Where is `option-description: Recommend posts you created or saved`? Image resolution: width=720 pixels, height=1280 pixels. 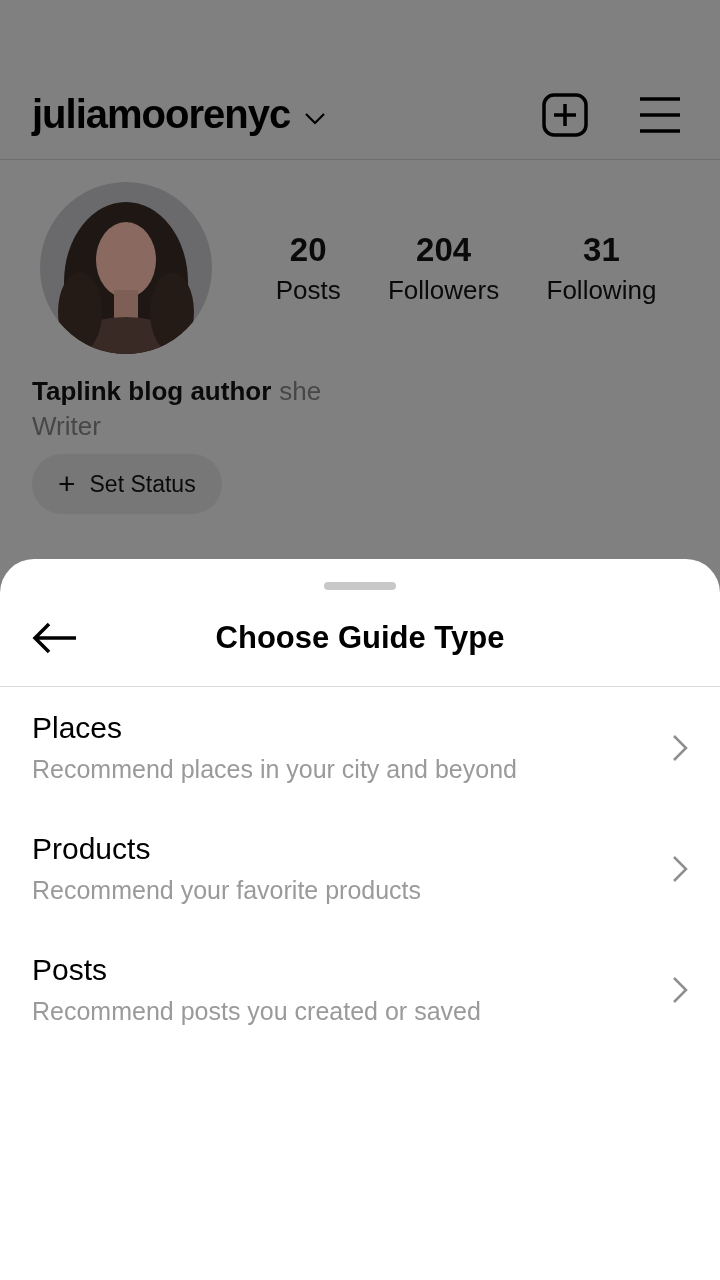 option-description: Recommend posts you created or saved is located at coordinates (257, 1011).